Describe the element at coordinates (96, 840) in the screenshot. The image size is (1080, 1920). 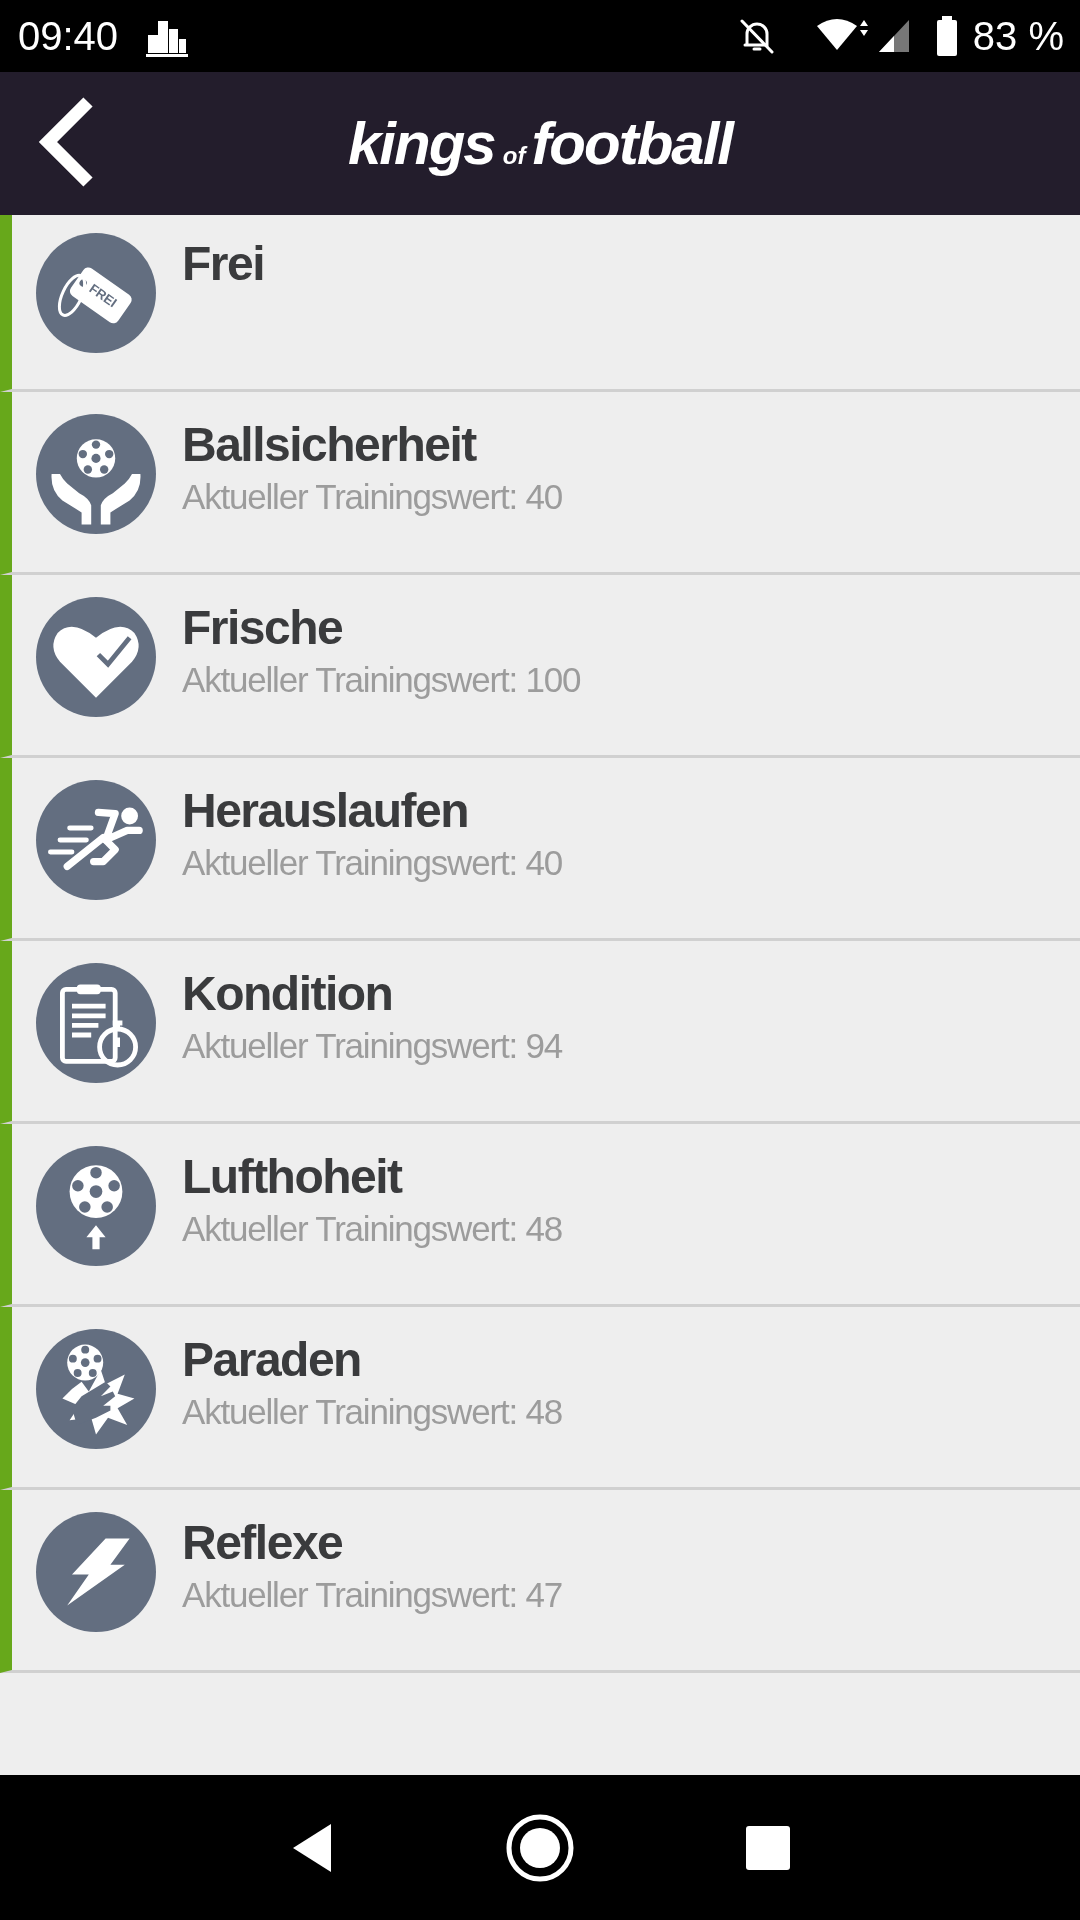
I see `runner-icon` at that location.